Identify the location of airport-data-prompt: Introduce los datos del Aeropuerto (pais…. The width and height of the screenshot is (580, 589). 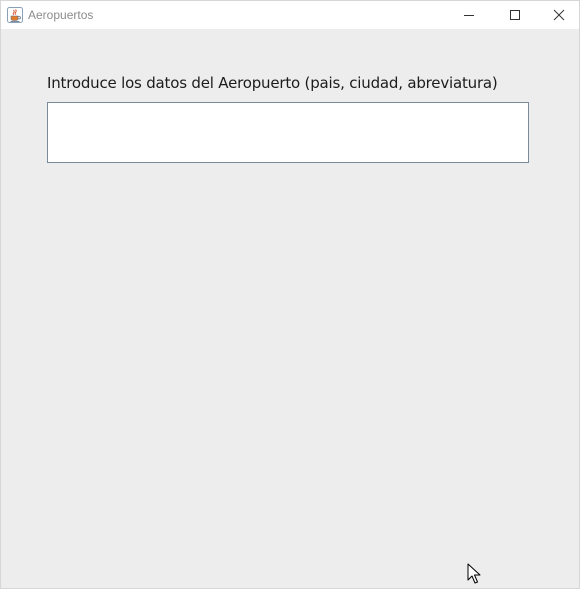
(272, 83).